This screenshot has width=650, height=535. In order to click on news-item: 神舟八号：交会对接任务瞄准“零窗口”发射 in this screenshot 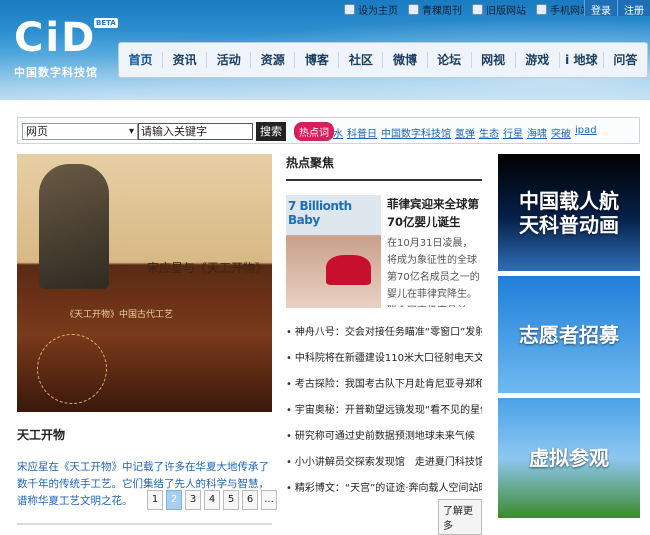, I will do `click(384, 333)`.